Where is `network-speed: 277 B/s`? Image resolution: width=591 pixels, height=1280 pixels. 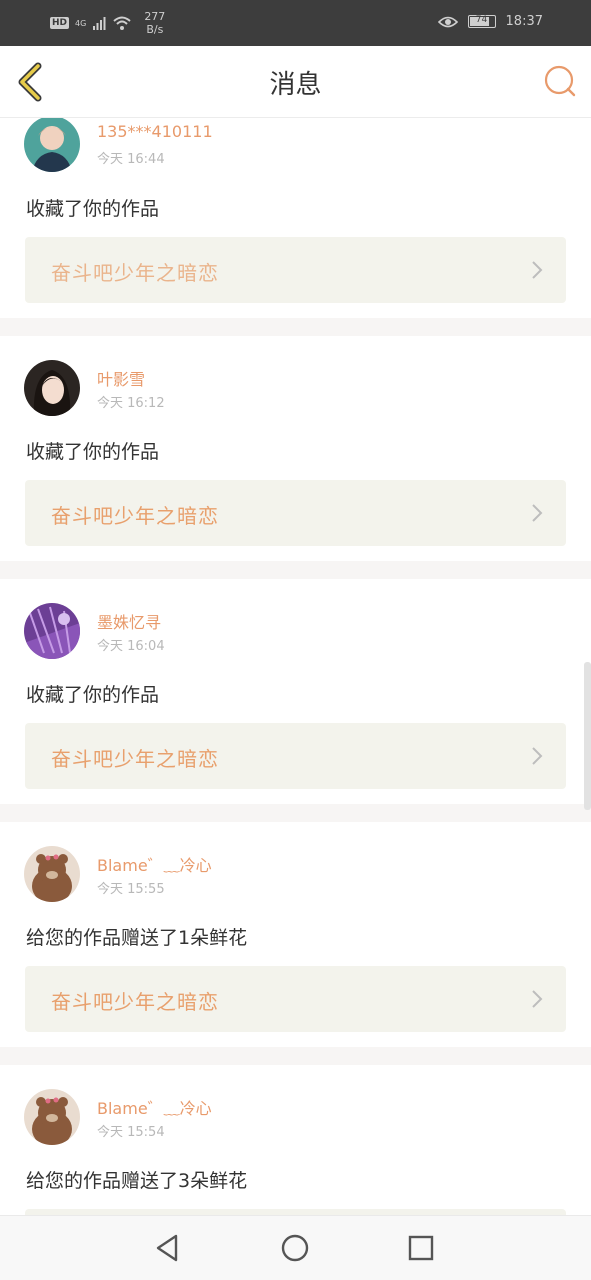 network-speed: 277 B/s is located at coordinates (154, 23).